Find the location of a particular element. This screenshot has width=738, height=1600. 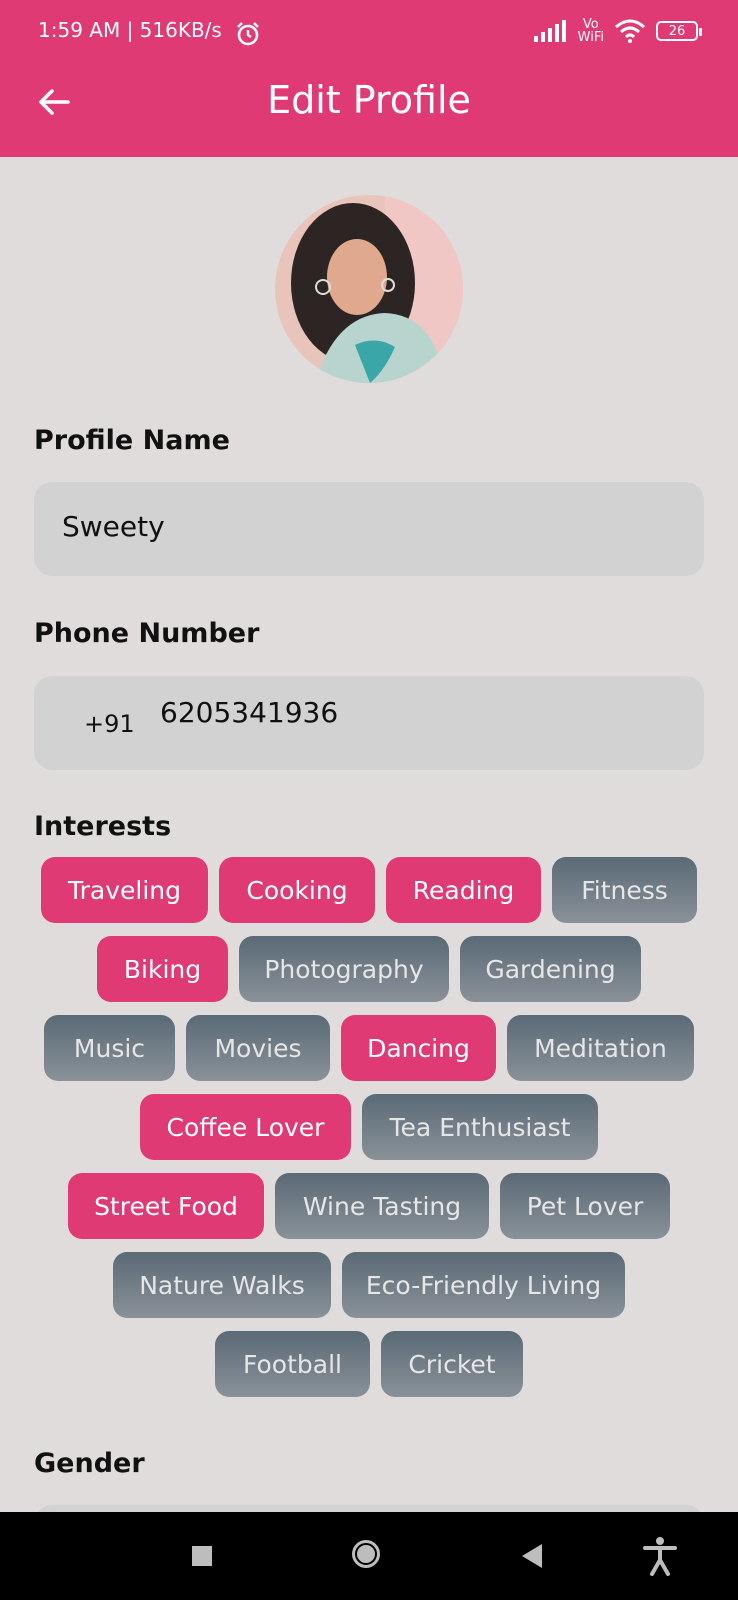

chip-label: Reading is located at coordinates (463, 890).